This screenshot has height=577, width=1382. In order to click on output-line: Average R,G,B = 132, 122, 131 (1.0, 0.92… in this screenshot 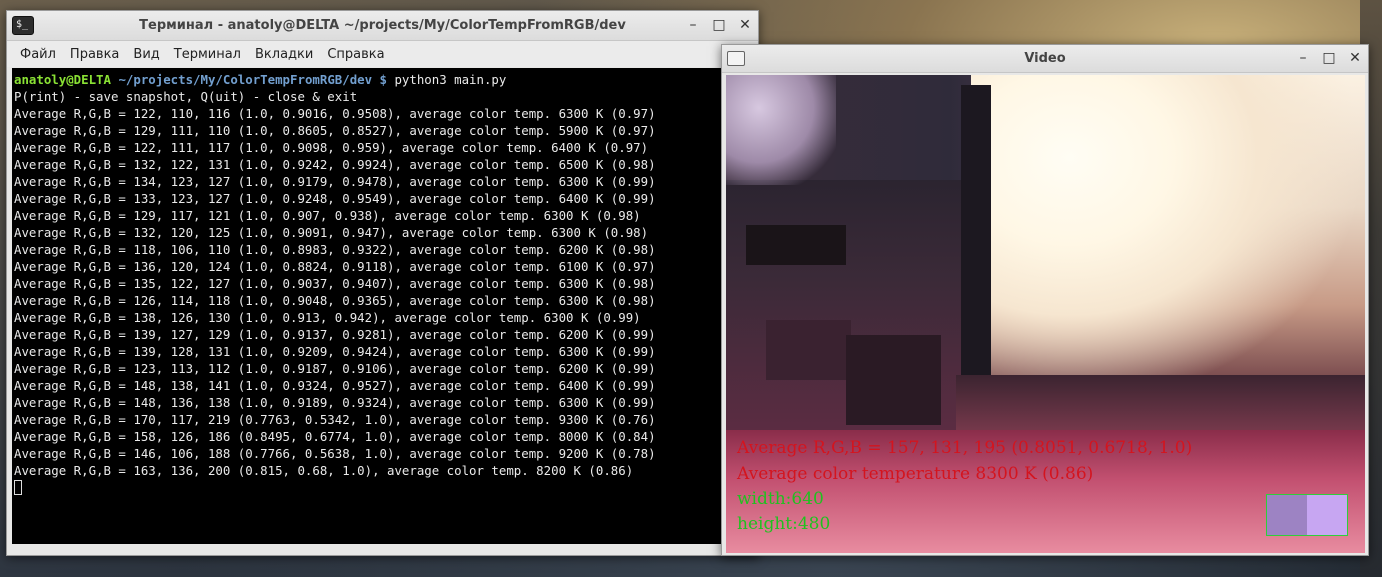, I will do `click(335, 164)`.